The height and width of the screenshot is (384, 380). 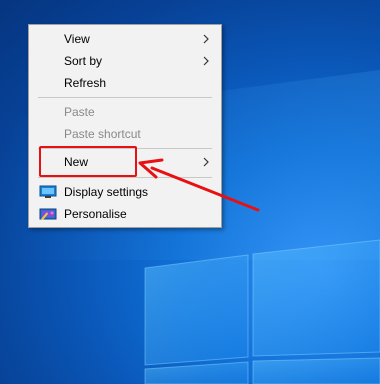 I want to click on menu-item-view-label: View, so click(x=77, y=39).